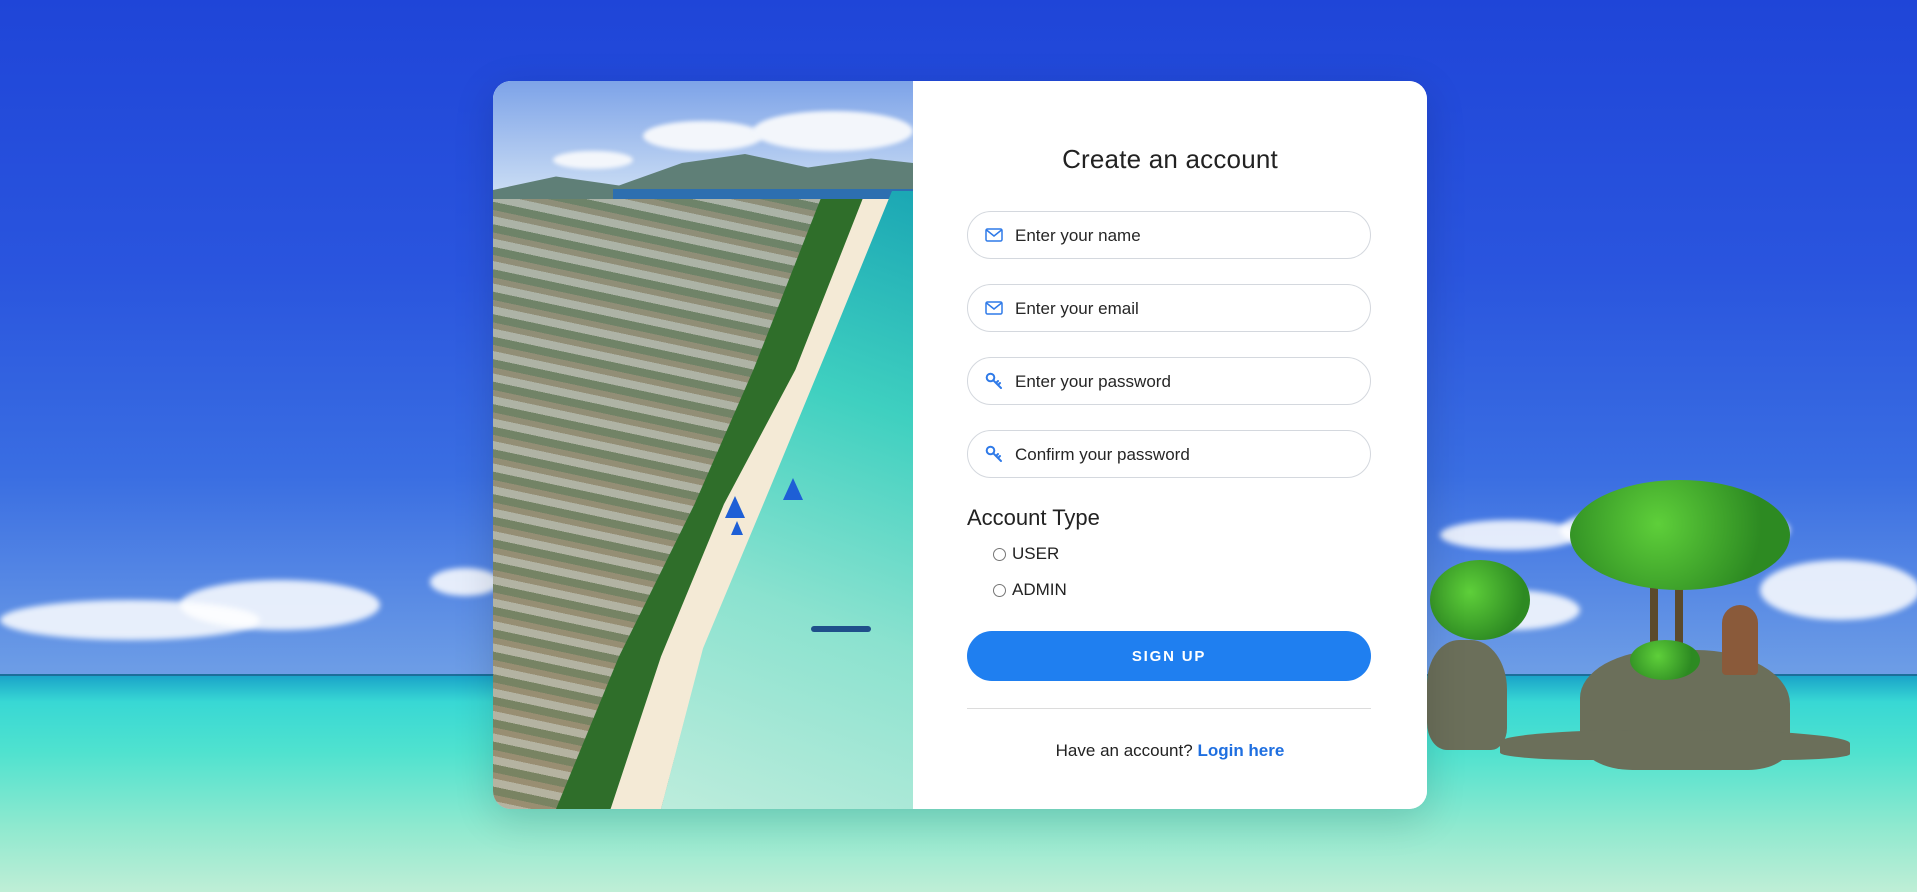  What do you see at coordinates (999, 590) in the screenshot?
I see `radio-admin-input` at bounding box center [999, 590].